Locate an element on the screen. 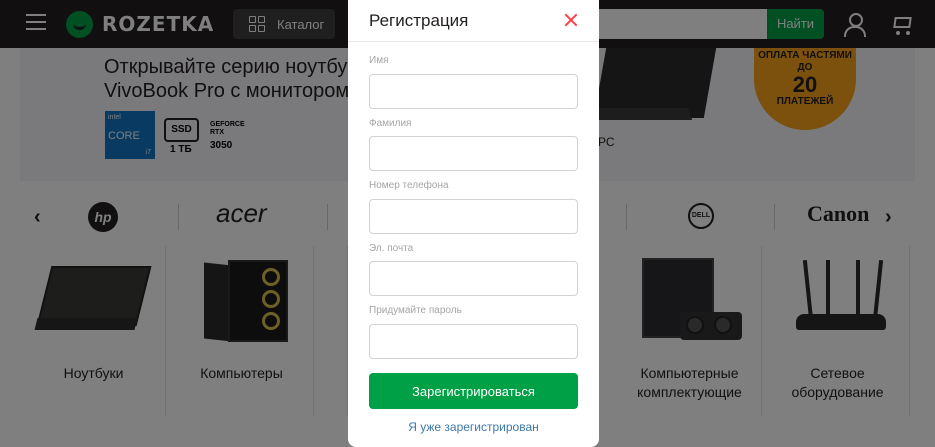  register-button: Зарегистрироваться is located at coordinates (473, 391).